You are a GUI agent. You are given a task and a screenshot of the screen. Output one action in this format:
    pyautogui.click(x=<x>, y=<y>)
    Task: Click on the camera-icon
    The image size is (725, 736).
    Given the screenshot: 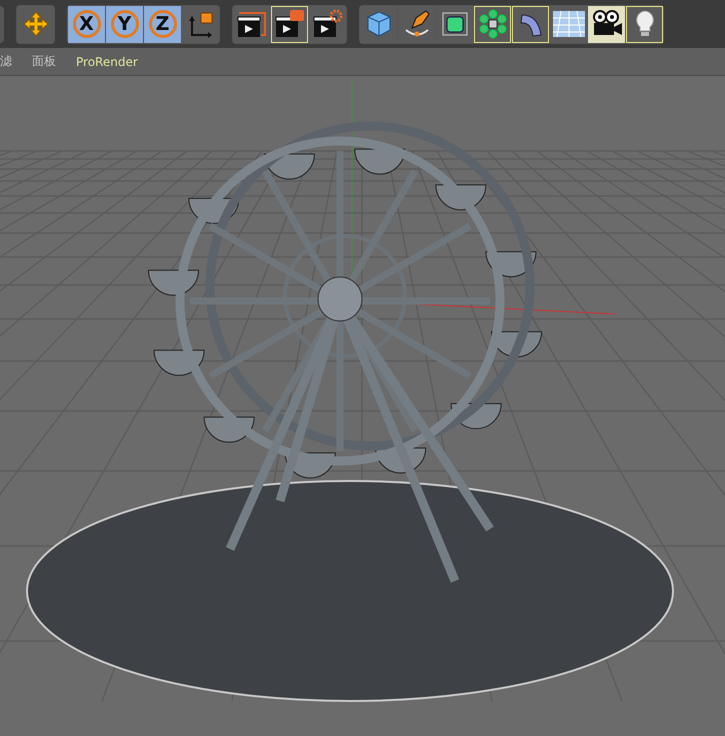 What is the action you would take?
    pyautogui.click(x=606, y=24)
    